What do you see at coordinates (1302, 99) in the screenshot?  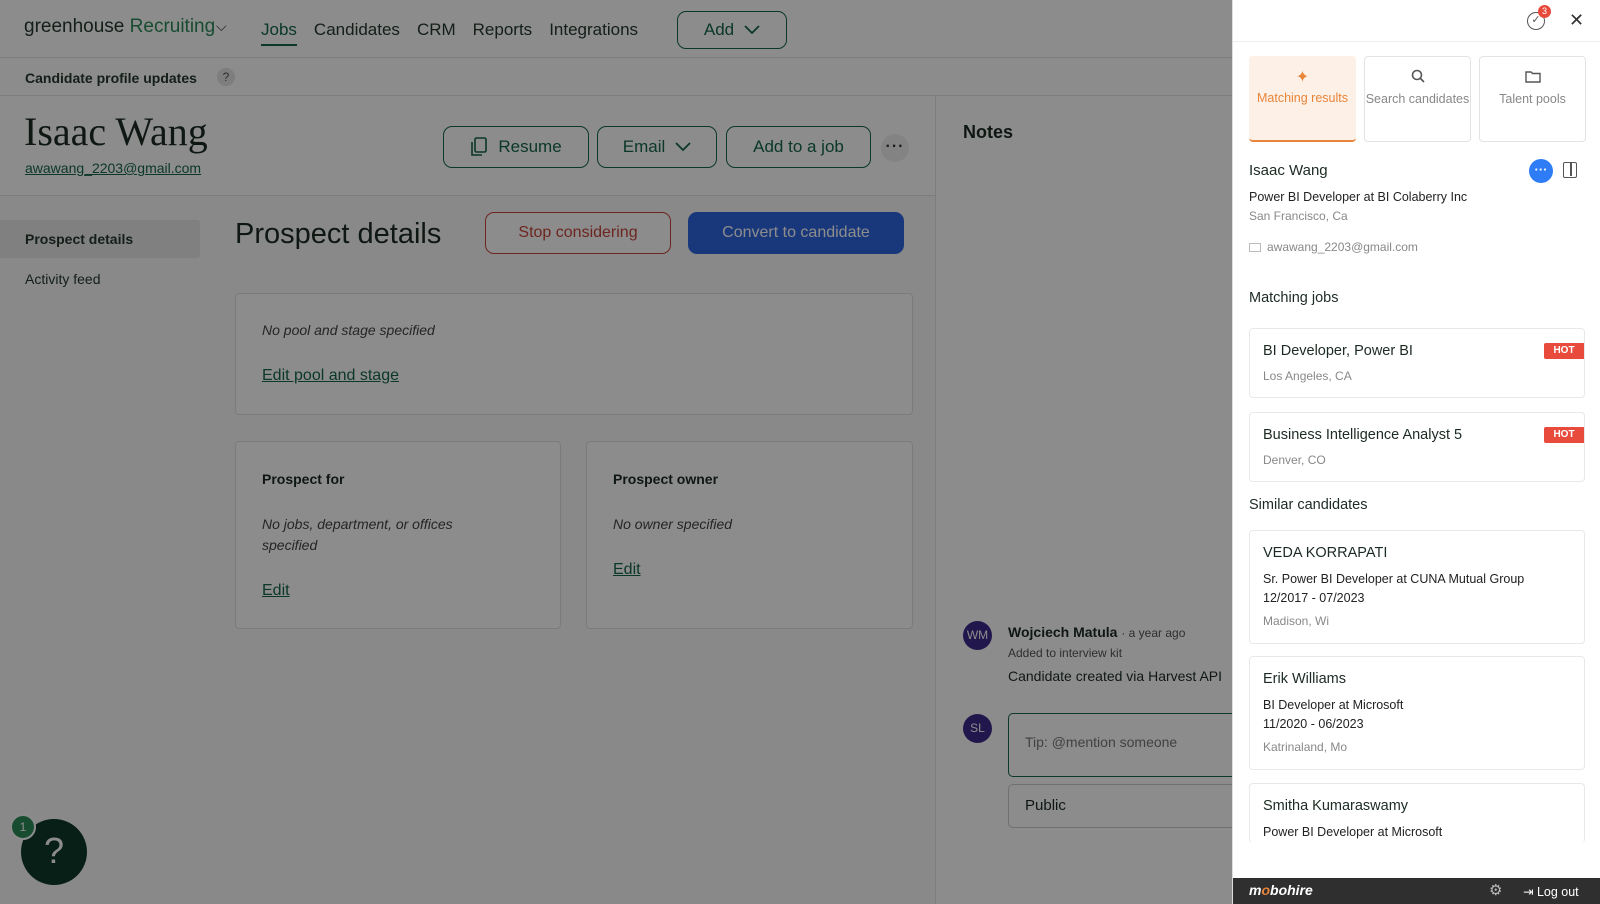 I see `tab-matching-results: ✦ Matching results` at bounding box center [1302, 99].